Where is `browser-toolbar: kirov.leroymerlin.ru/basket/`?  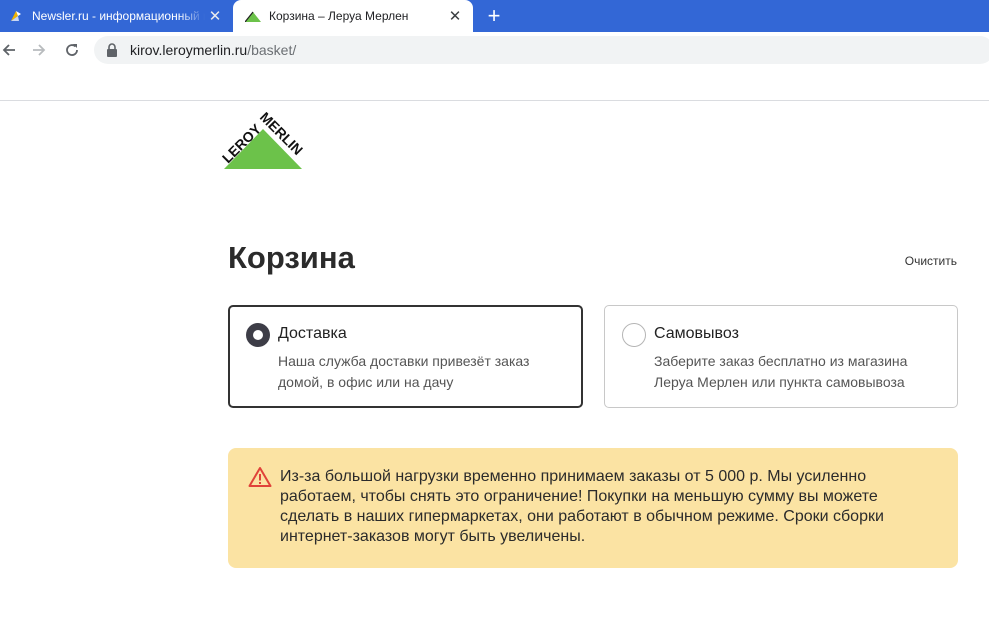 browser-toolbar: kirov.leroymerlin.ru/basket/ is located at coordinates (494, 50).